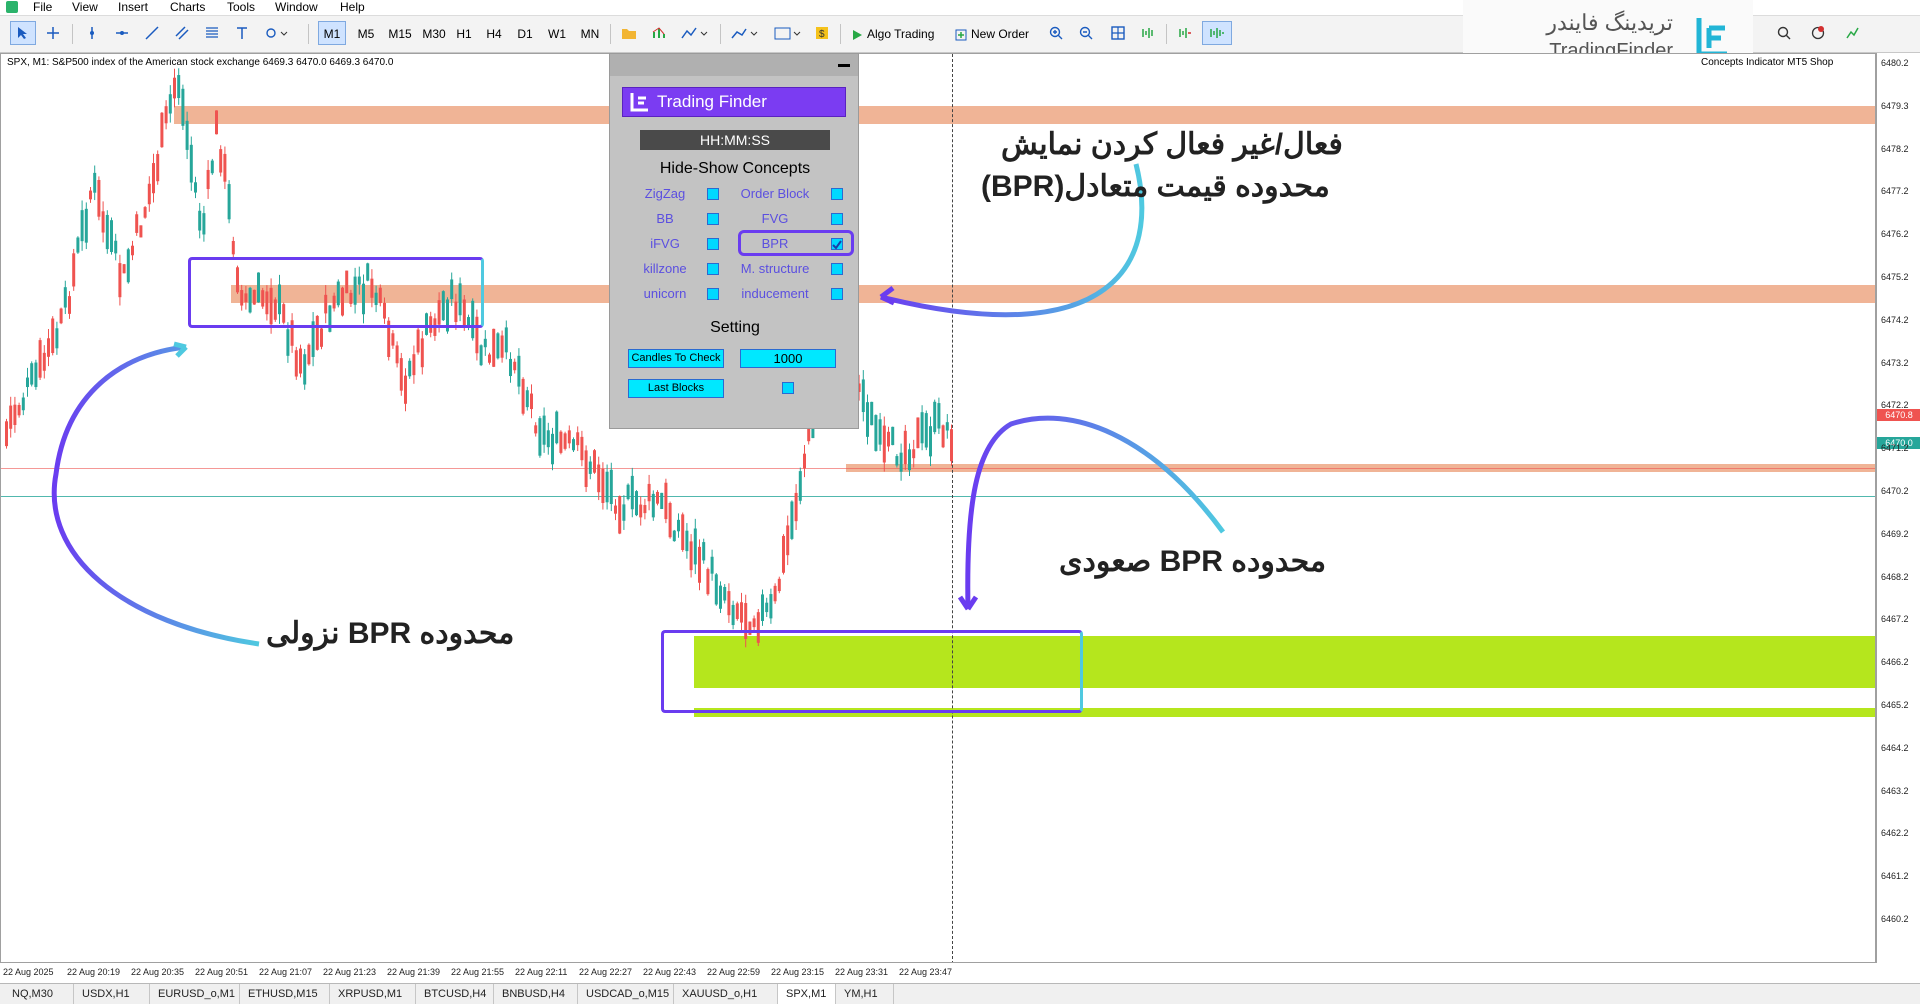 This screenshot has width=1920, height=1004. I want to click on timeframe-m30: M30, so click(434, 33).